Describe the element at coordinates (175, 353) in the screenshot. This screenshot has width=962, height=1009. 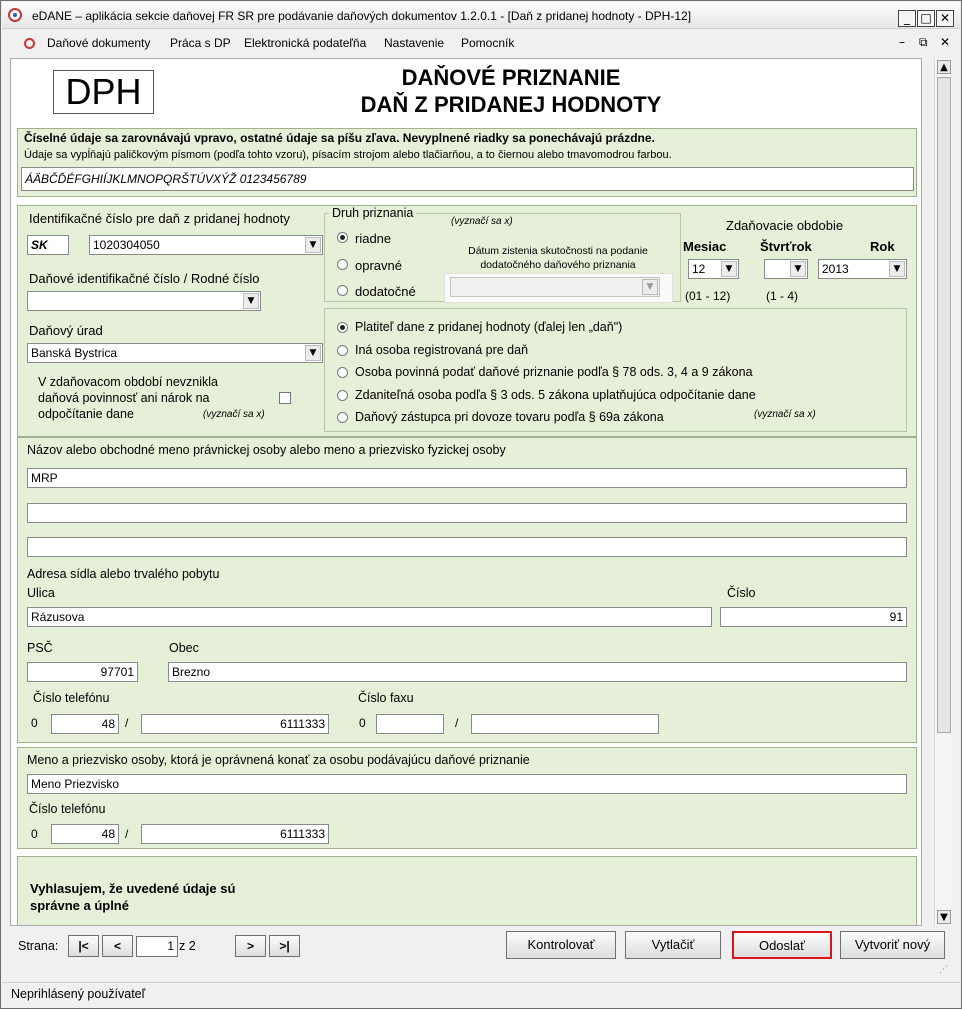
I see `urad-combo: Banská Bystrica ▼` at that location.